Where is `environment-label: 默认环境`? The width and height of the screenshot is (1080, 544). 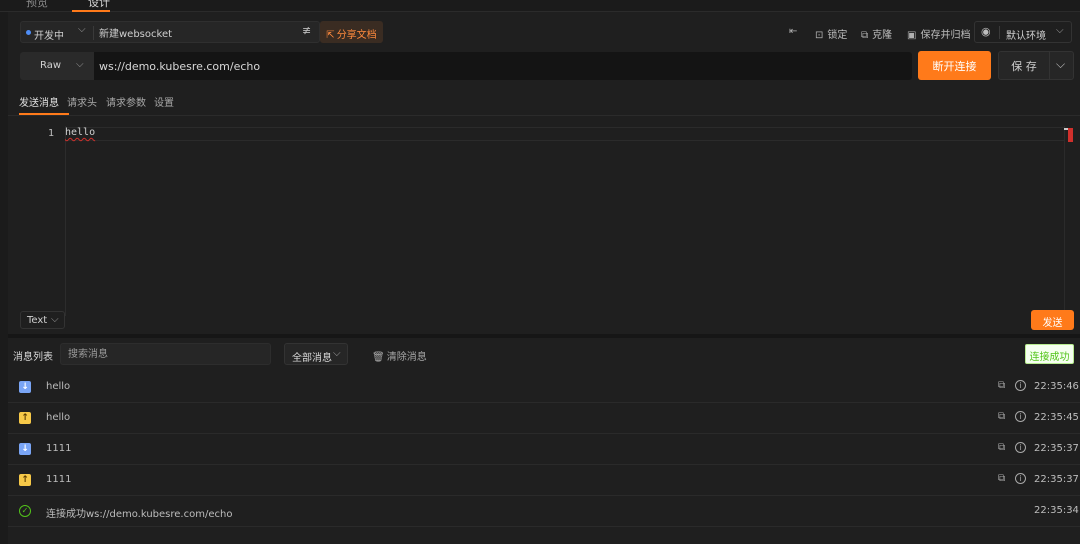
environment-label: 默认环境 is located at coordinates (1026, 36).